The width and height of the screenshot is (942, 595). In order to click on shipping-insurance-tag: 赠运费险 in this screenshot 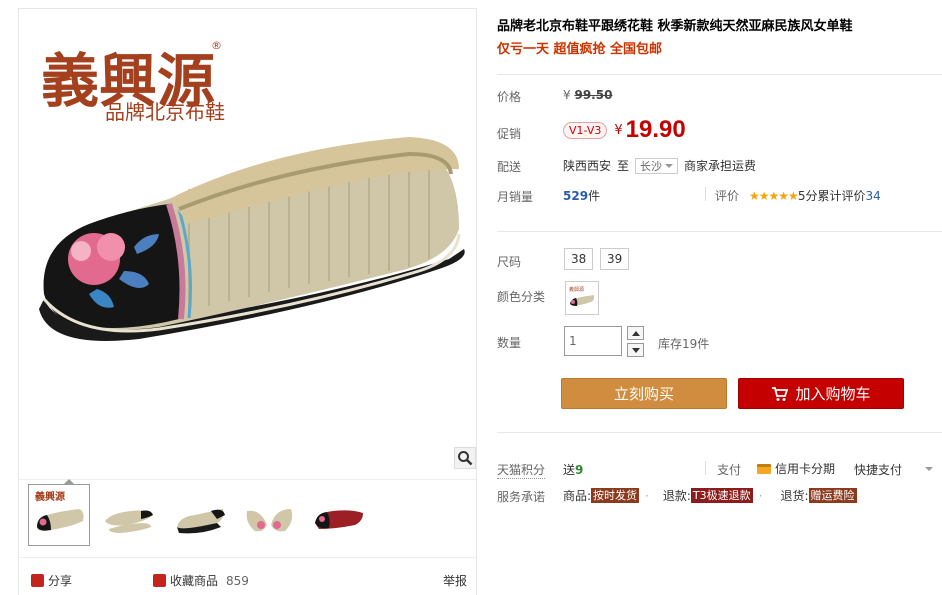, I will do `click(832, 495)`.